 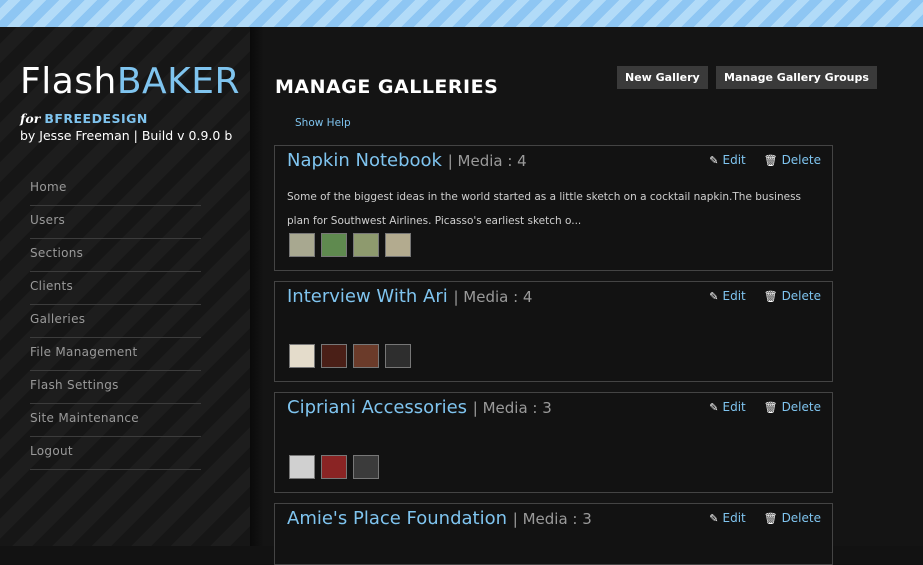 What do you see at coordinates (796, 77) in the screenshot?
I see `manage-gallery-groups-button: Manage Gallery Groups` at bounding box center [796, 77].